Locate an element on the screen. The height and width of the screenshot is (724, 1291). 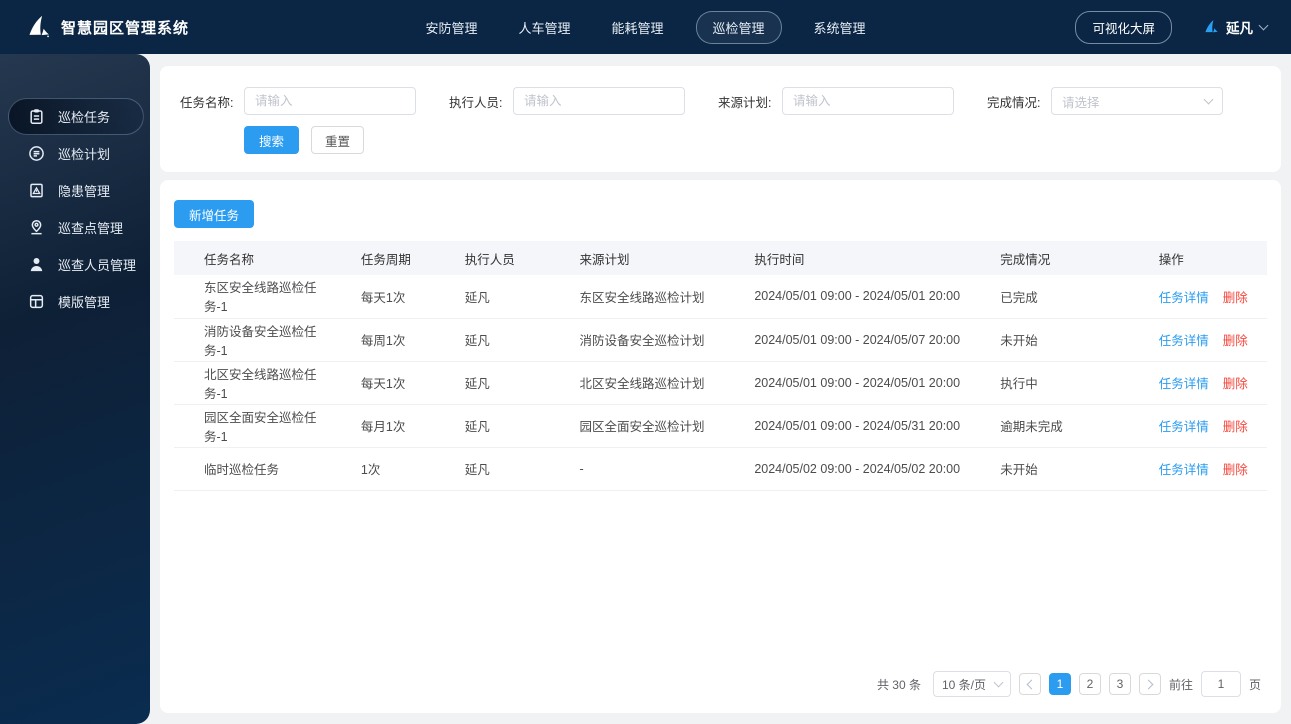
cell-task-name: 园区全面安全巡检任务-1 is located at coordinates (261, 426).